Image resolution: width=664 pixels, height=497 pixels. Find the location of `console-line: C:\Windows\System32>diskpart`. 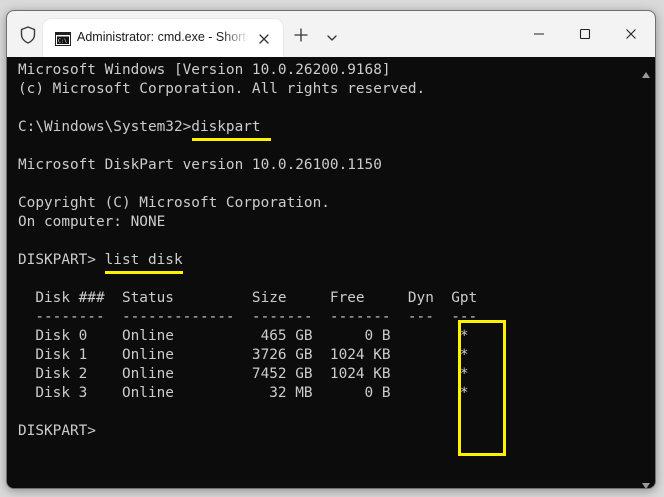

console-line: C:\Windows\System32>diskpart is located at coordinates (139, 127).